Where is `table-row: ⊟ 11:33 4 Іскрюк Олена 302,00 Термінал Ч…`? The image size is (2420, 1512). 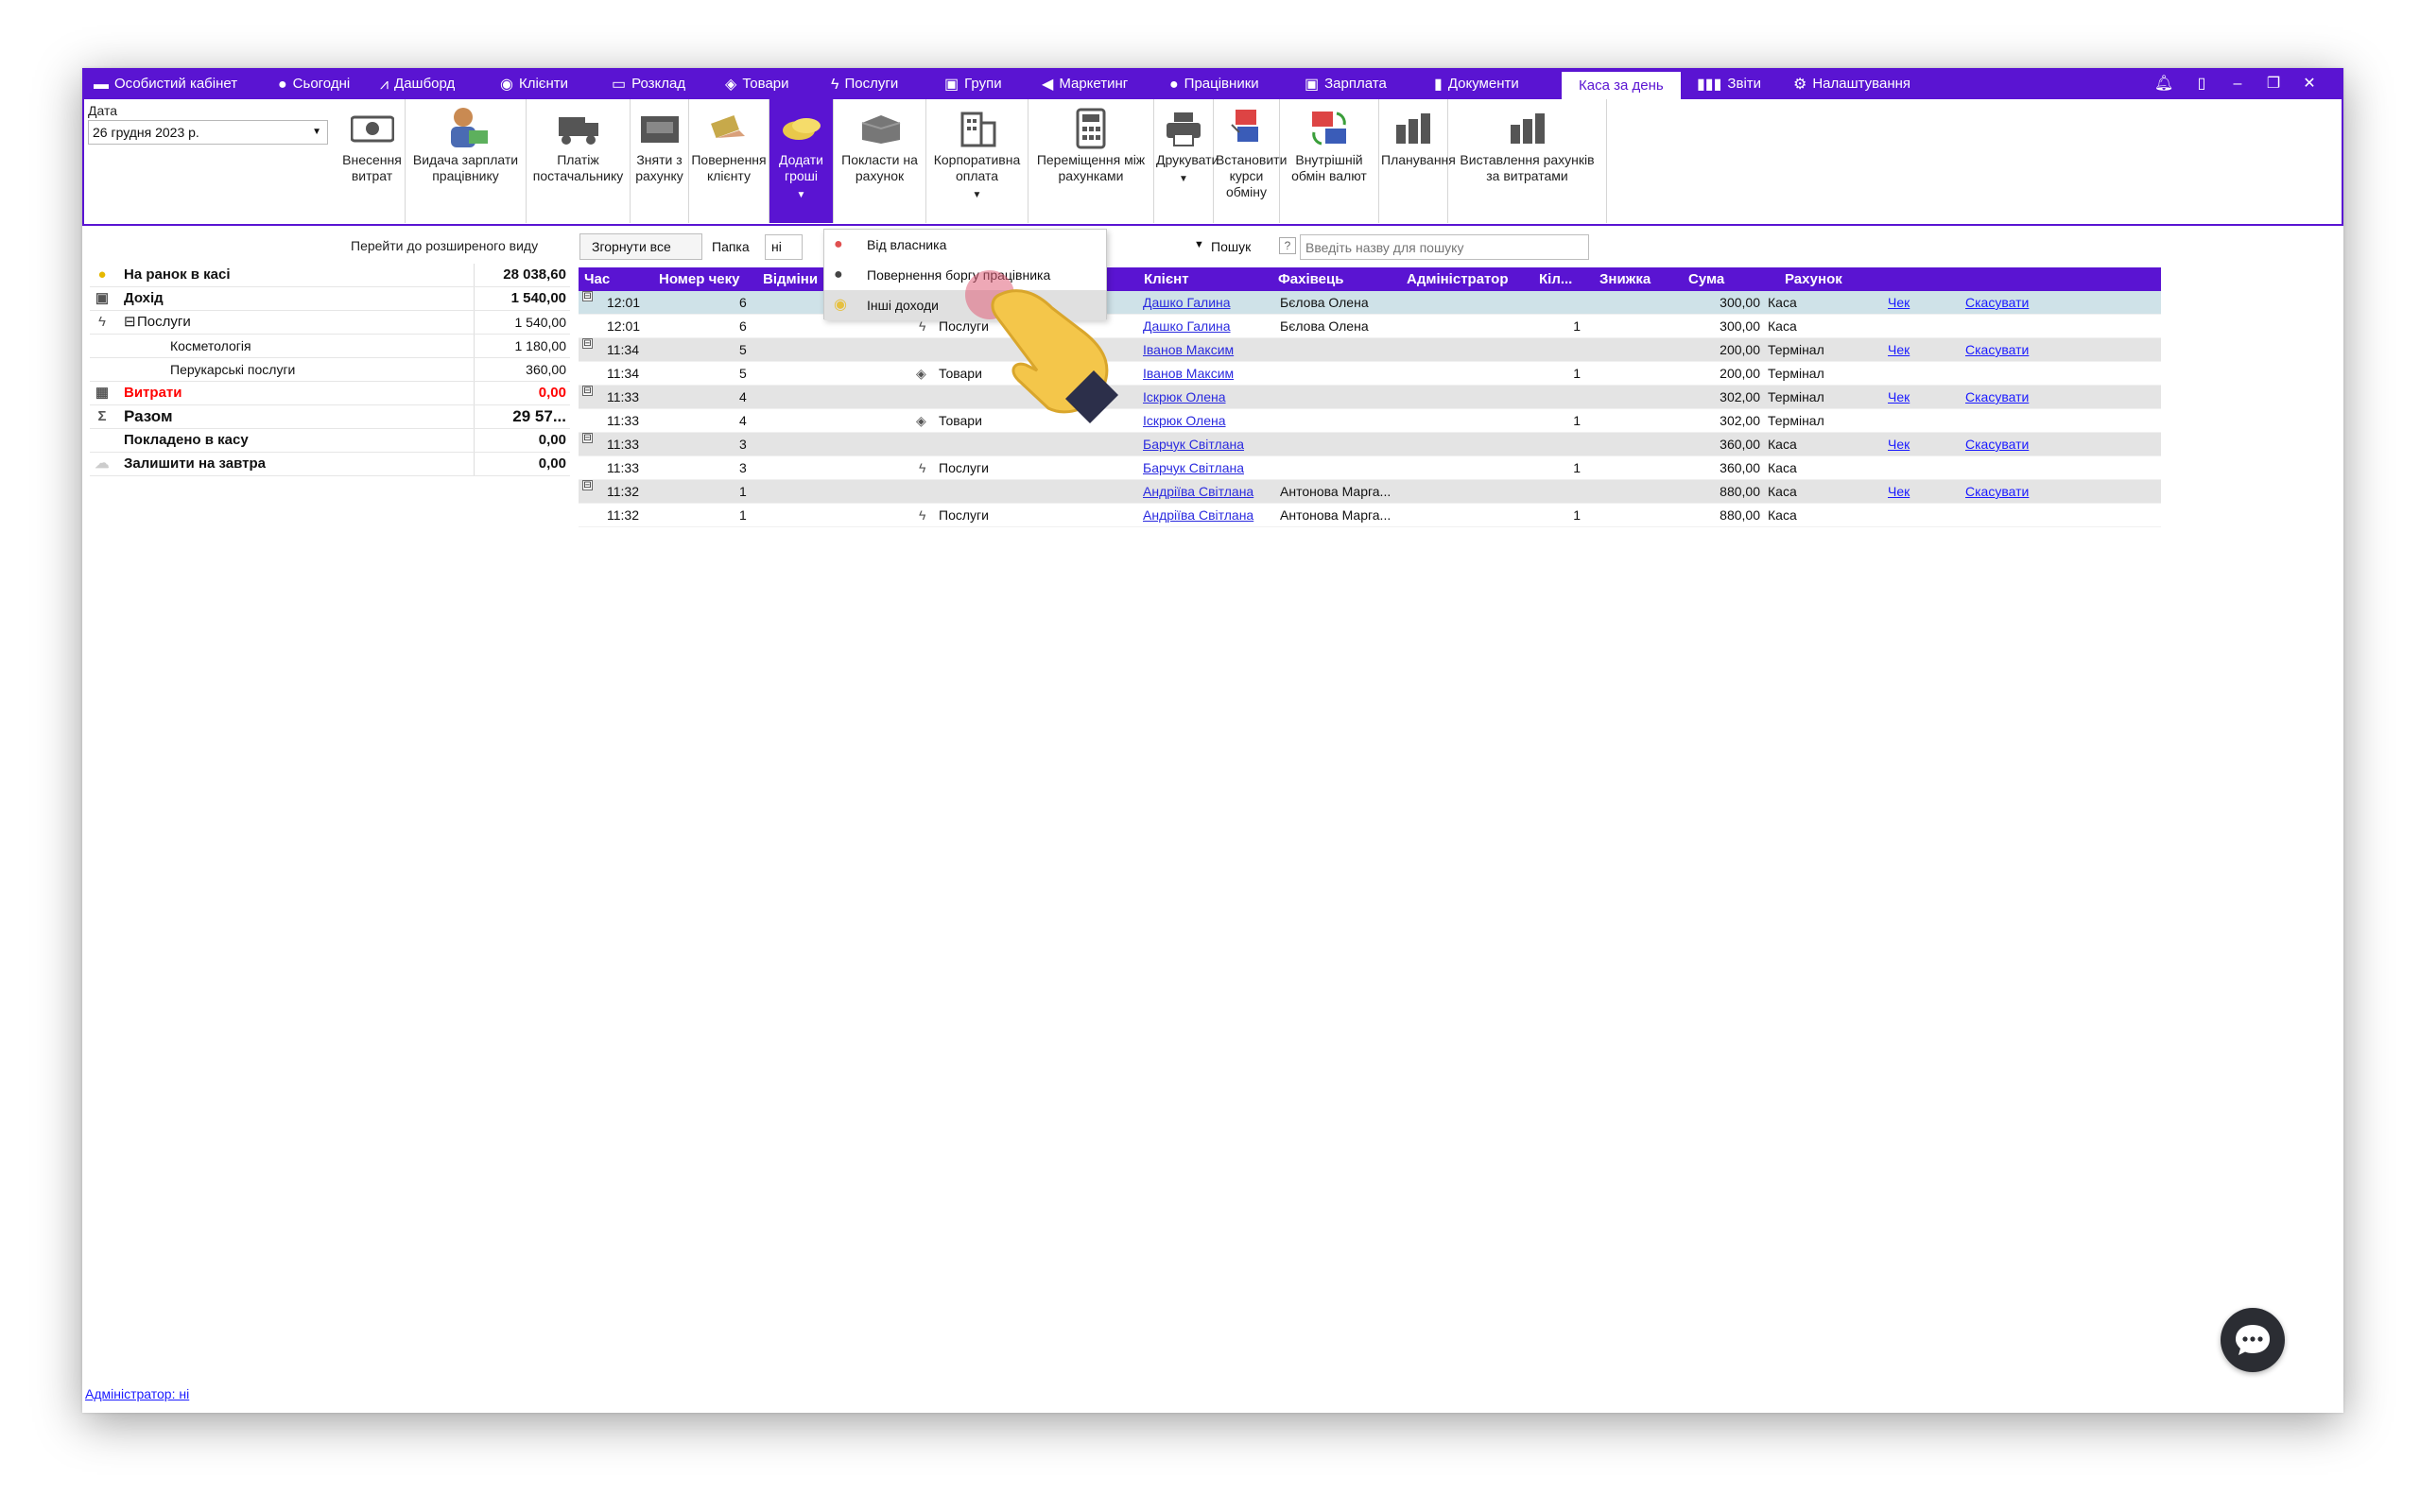
table-row: ⊟ 11:33 4 Іскрюк Олена 302,00 Термінал Ч… is located at coordinates (1370, 397).